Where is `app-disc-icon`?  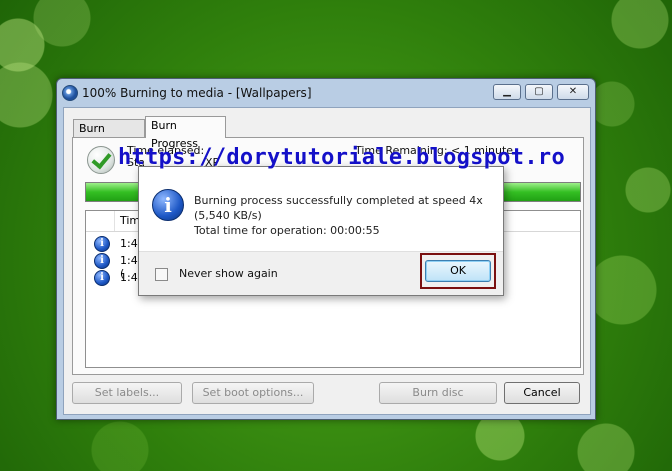
app-disc-icon is located at coordinates (70, 93).